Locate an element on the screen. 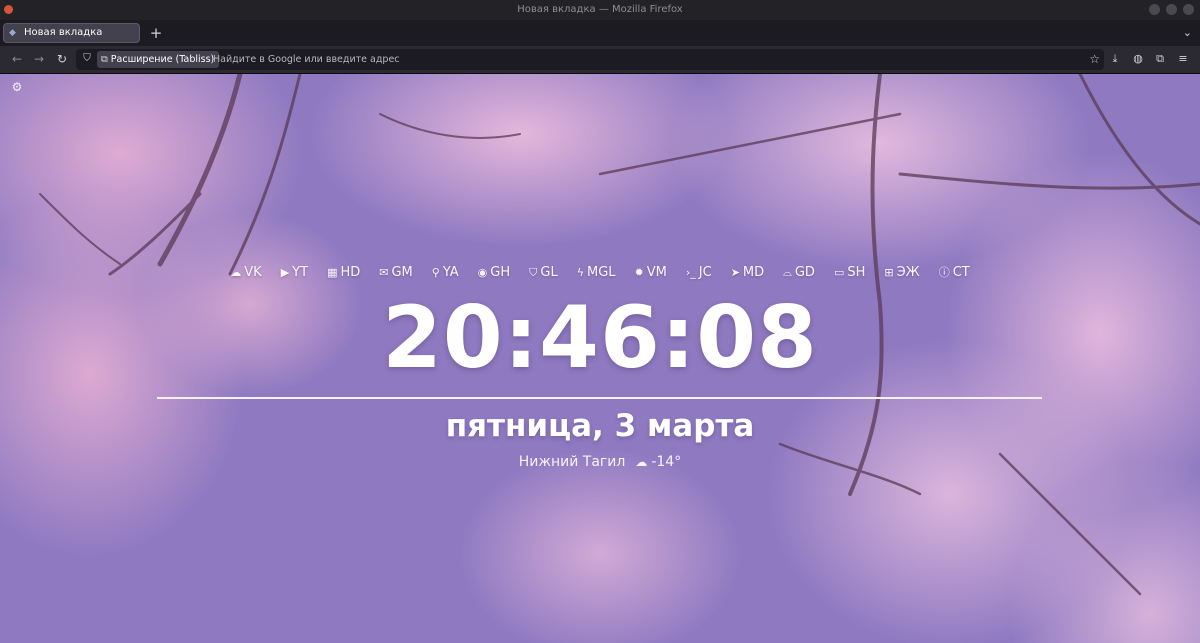 The height and width of the screenshot is (643, 1200). quick-link-sh: ▭ SH is located at coordinates (849, 273).